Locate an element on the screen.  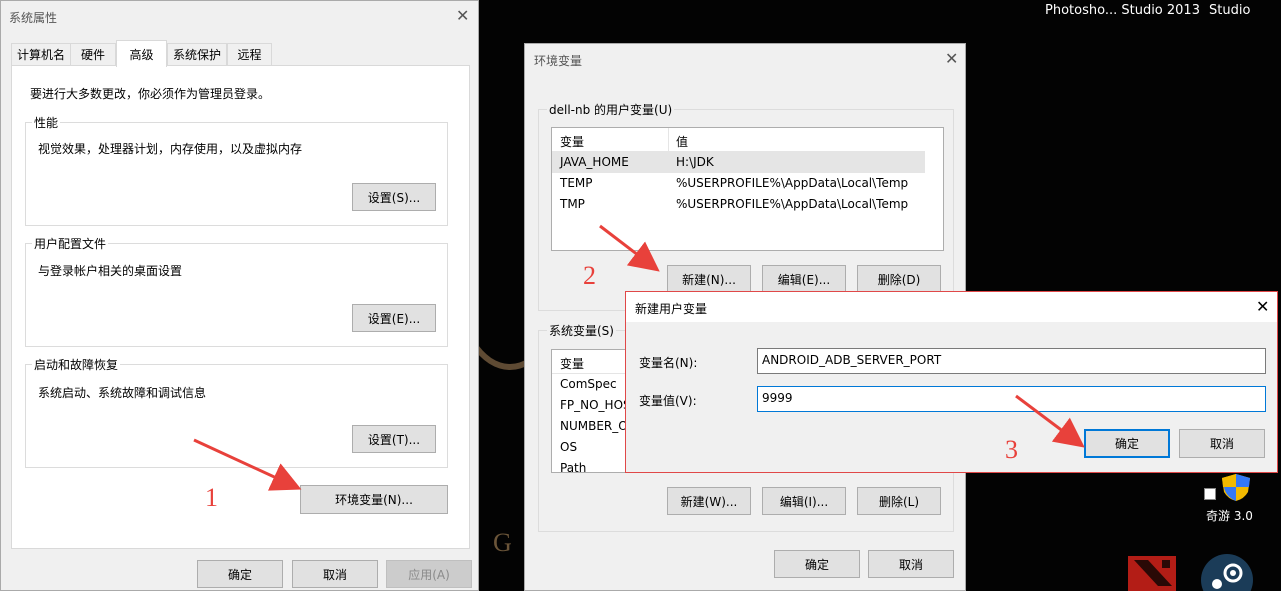
list-header: 变量 值 is located at coordinates (738, 140).